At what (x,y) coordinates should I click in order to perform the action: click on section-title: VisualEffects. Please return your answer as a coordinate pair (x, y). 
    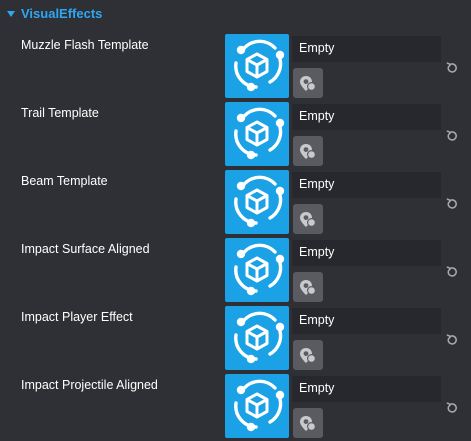
    Looking at the image, I should click on (62, 13).